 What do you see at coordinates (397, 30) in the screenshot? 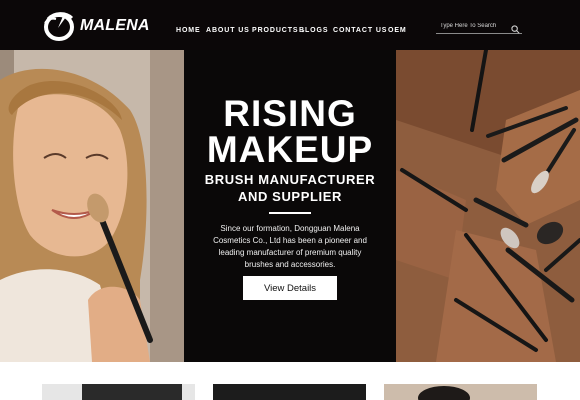
I see `nav-oem: OEM` at bounding box center [397, 30].